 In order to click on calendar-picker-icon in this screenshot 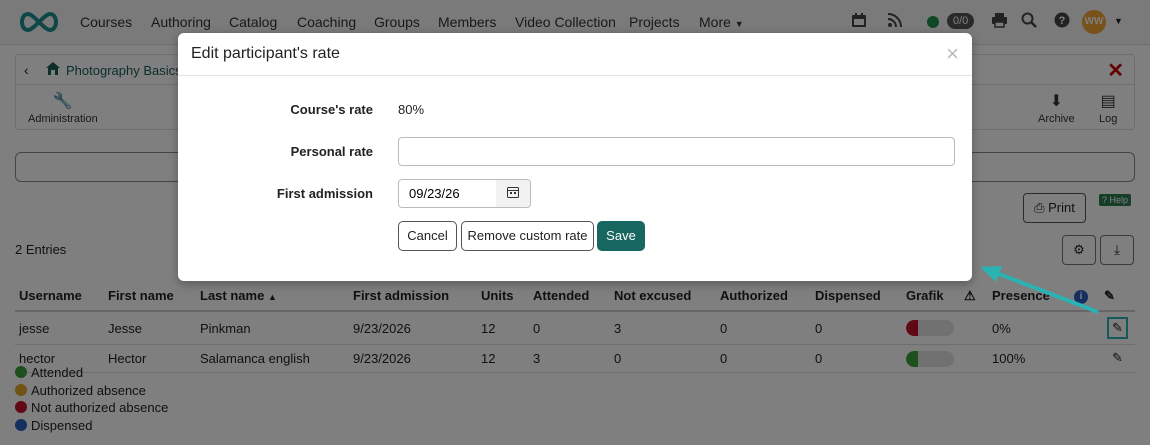, I will do `click(513, 193)`.